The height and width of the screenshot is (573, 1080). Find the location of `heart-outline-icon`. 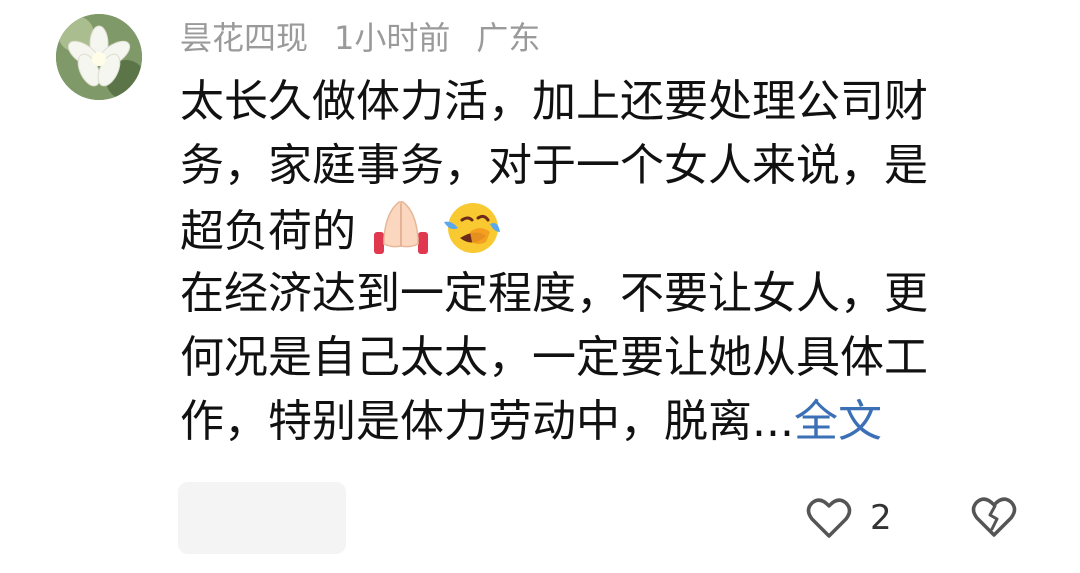

heart-outline-icon is located at coordinates (829, 518).